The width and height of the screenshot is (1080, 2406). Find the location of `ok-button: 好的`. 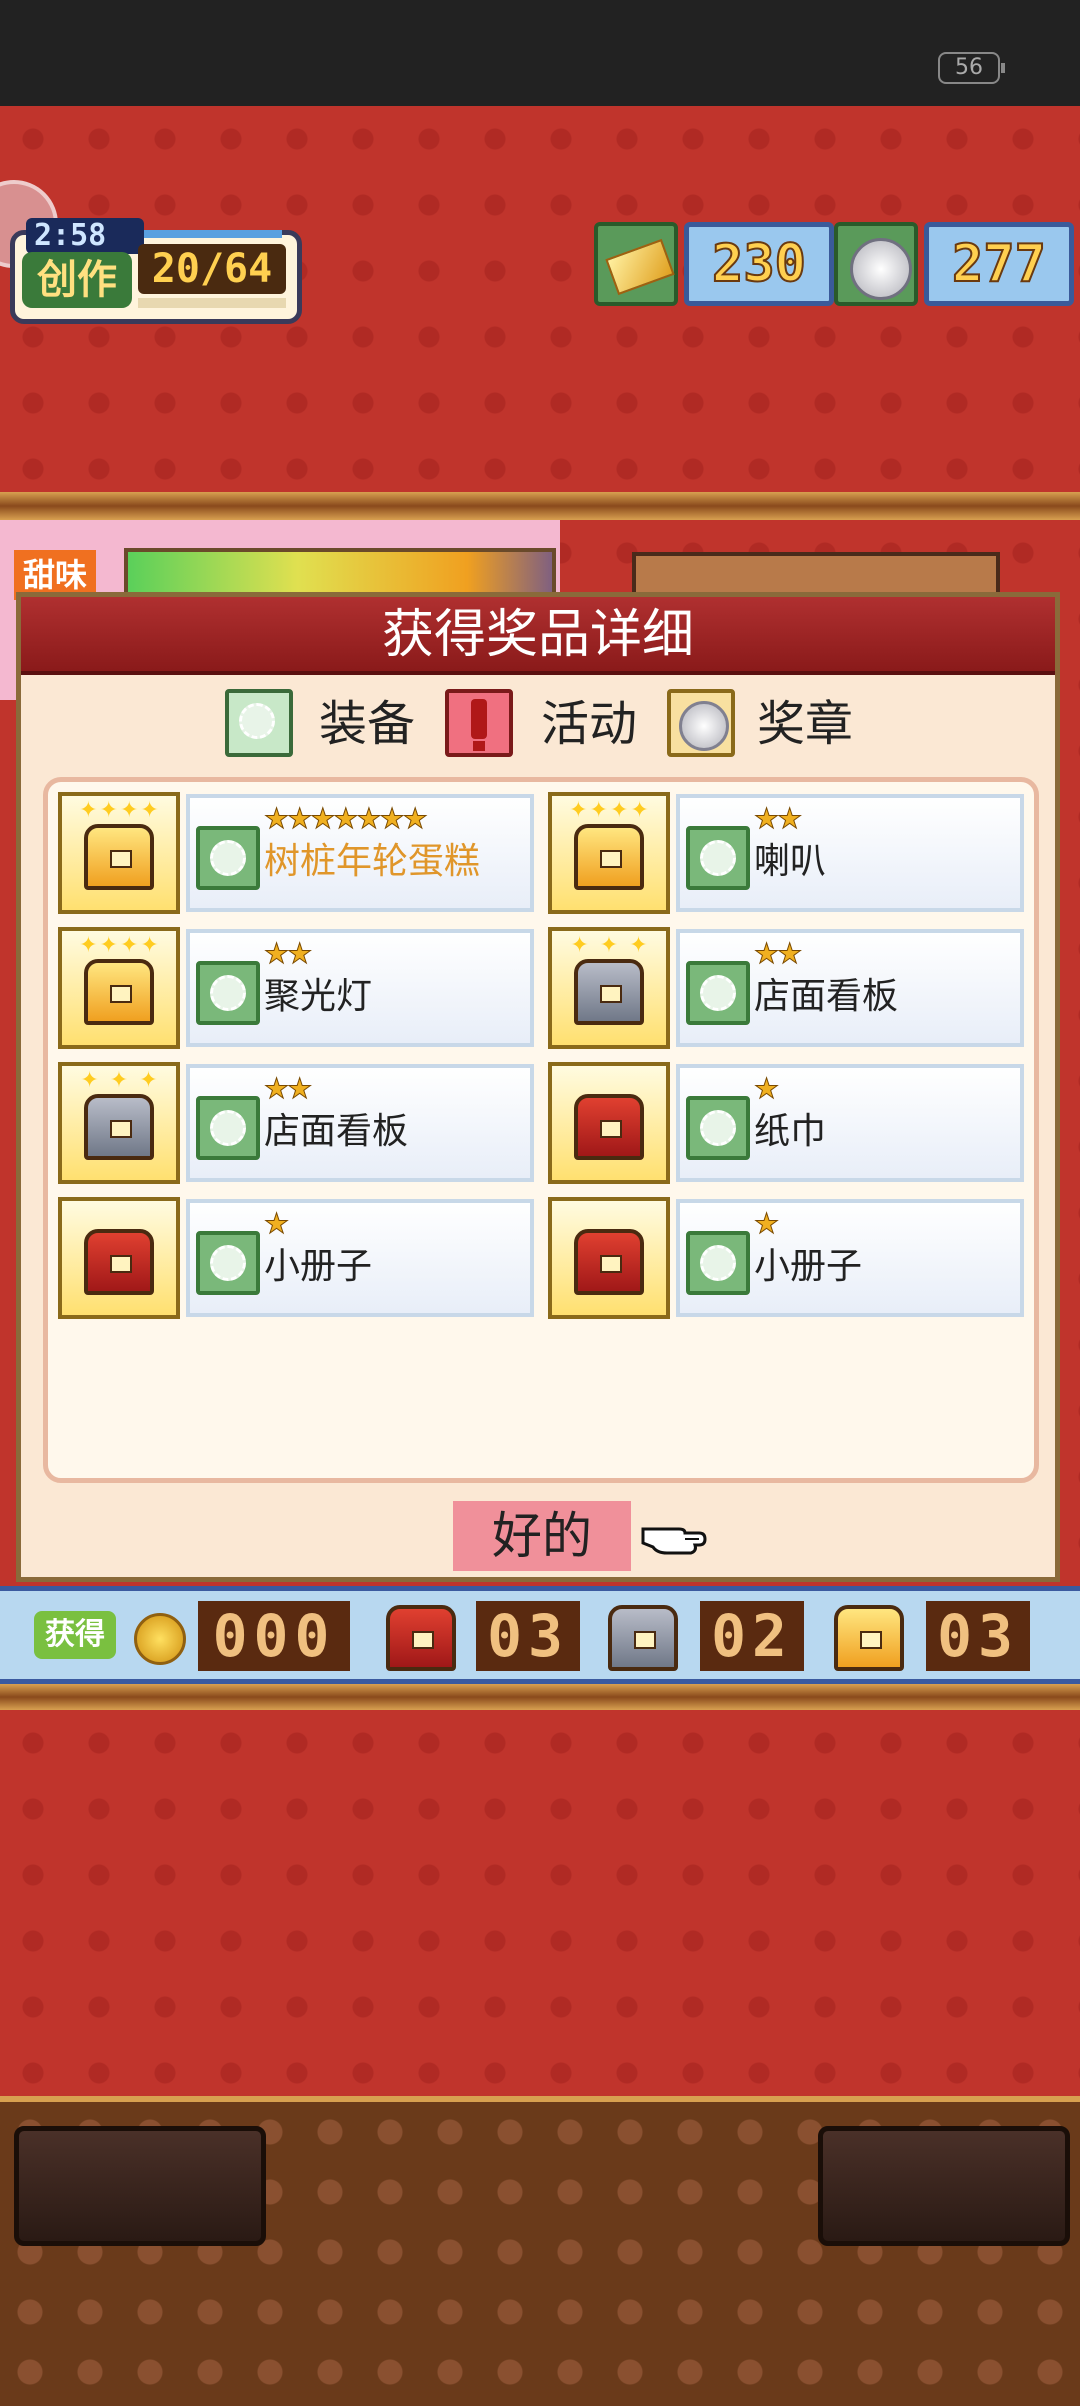

ok-button: 好的 is located at coordinates (542, 1536).